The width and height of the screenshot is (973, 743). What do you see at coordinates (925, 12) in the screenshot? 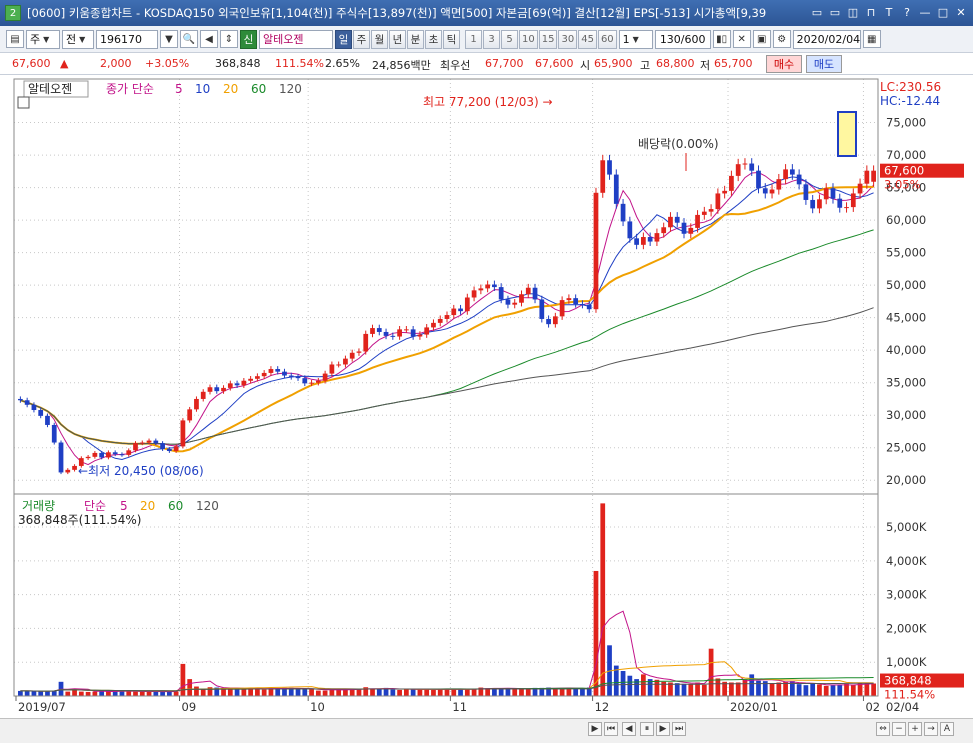
I see `window-button-6: —` at bounding box center [925, 12].